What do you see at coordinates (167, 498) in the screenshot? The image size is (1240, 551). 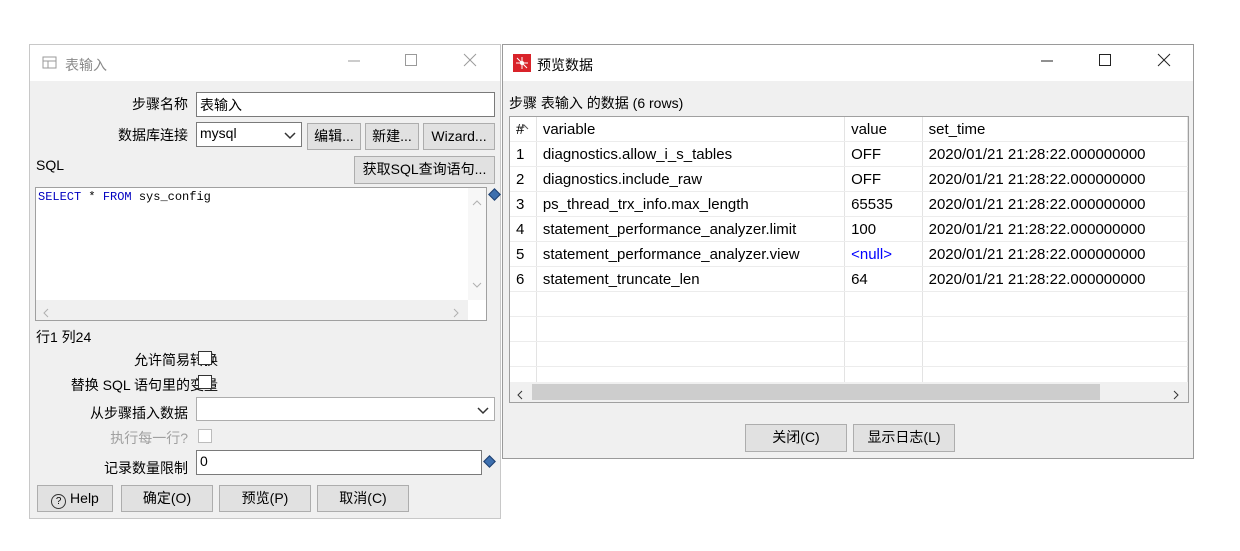 I see `ok-button: 确定(O)` at bounding box center [167, 498].